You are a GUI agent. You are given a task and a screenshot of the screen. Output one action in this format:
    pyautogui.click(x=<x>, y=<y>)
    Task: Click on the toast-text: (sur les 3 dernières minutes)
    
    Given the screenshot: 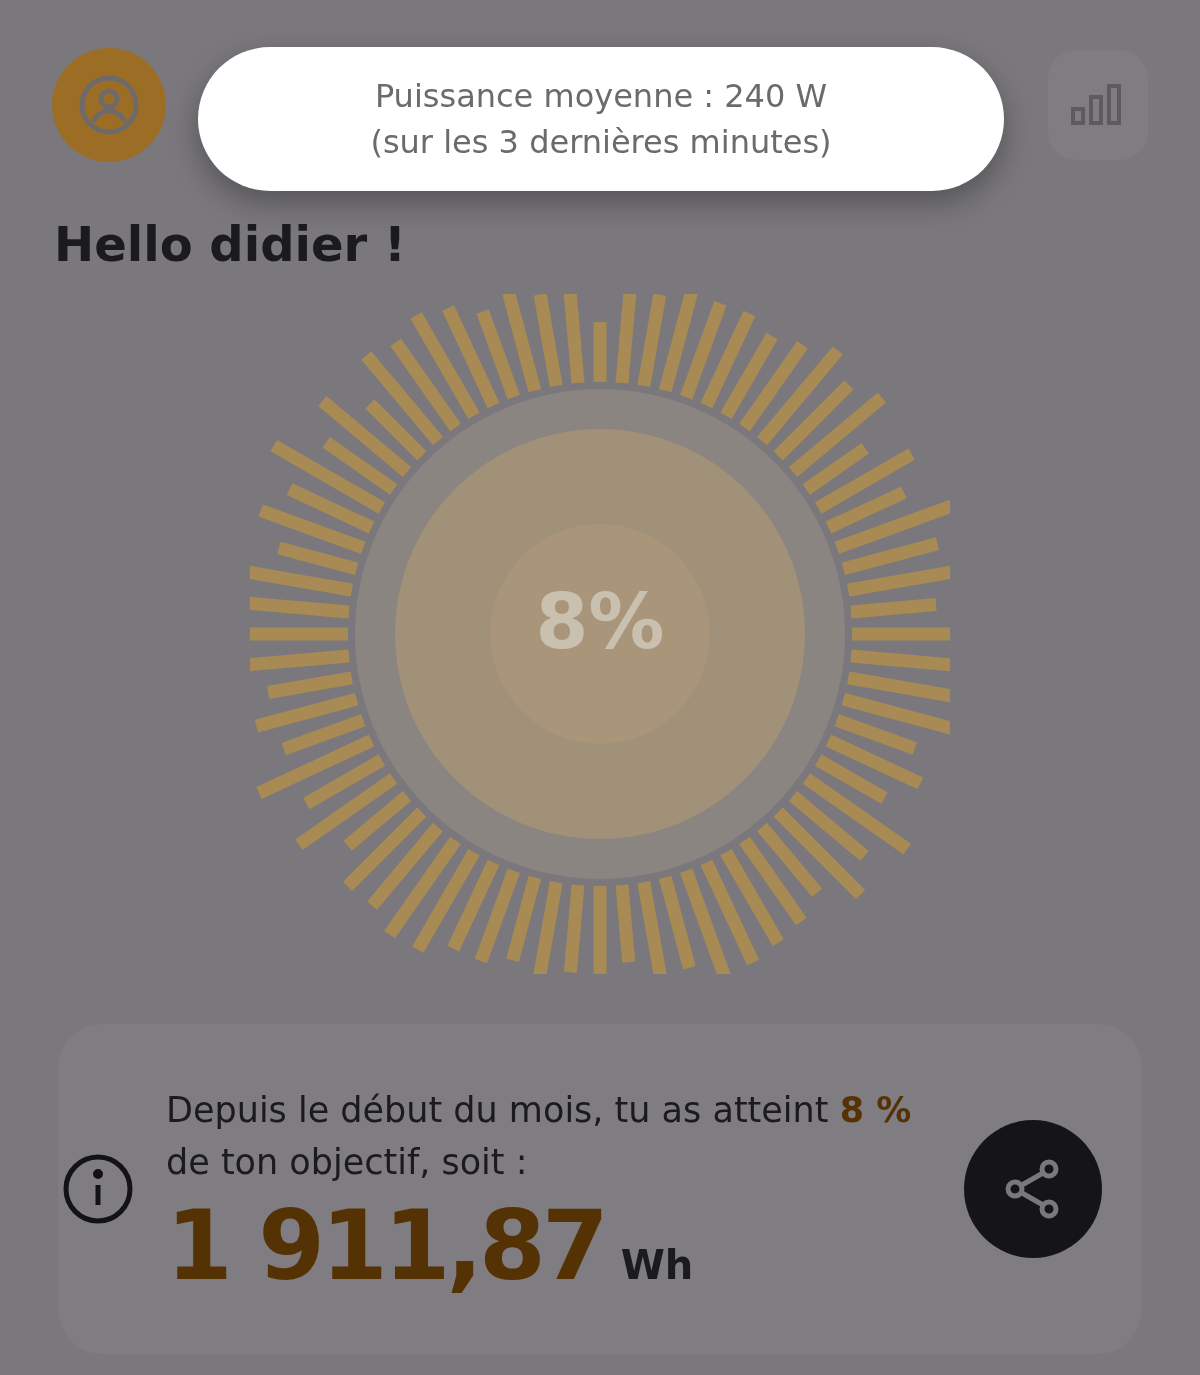 What is the action you would take?
    pyautogui.click(x=601, y=142)
    